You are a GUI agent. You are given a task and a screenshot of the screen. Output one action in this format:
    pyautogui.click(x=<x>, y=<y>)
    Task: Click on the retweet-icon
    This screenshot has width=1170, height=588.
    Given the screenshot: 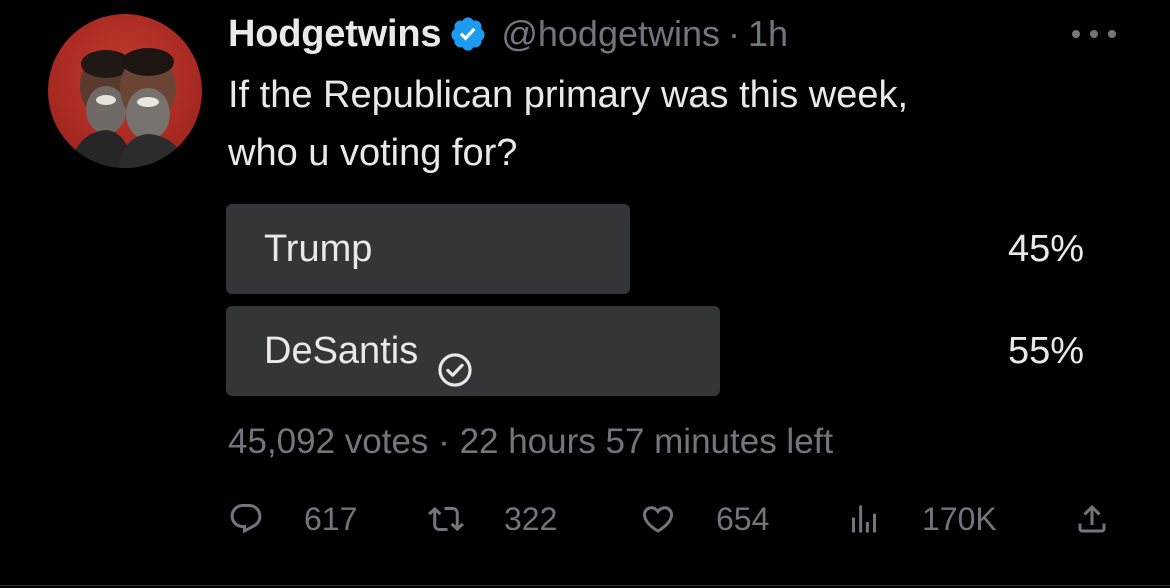 What is the action you would take?
    pyautogui.click(x=446, y=519)
    